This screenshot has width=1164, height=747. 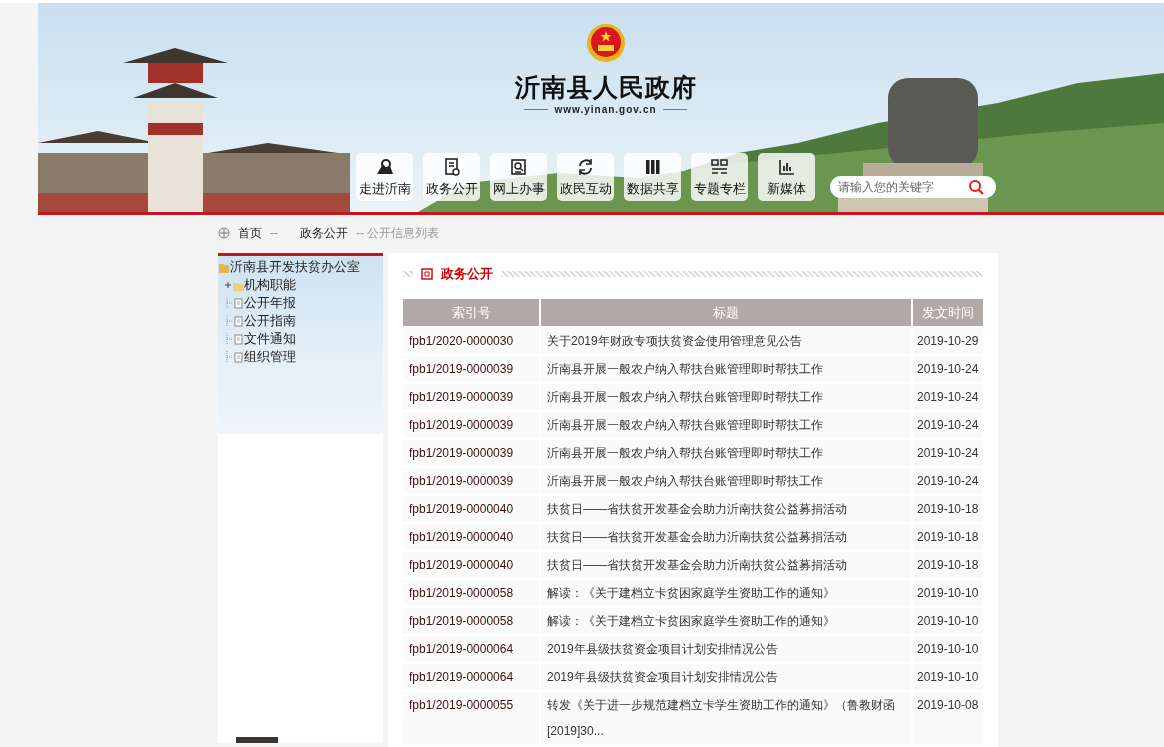 What do you see at coordinates (605, 43) in the screenshot?
I see `emblem-icon` at bounding box center [605, 43].